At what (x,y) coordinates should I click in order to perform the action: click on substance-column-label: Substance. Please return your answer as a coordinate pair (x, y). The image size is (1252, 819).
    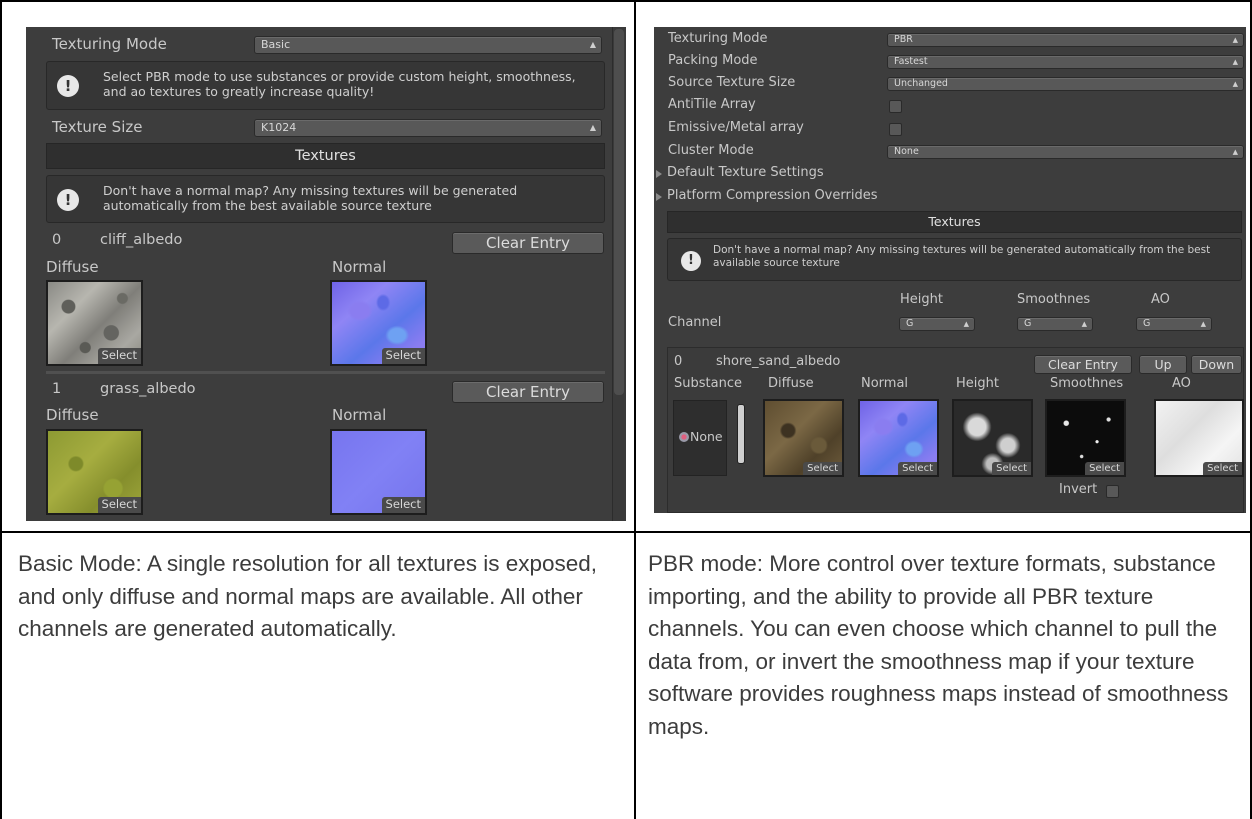
    Looking at the image, I should click on (708, 383).